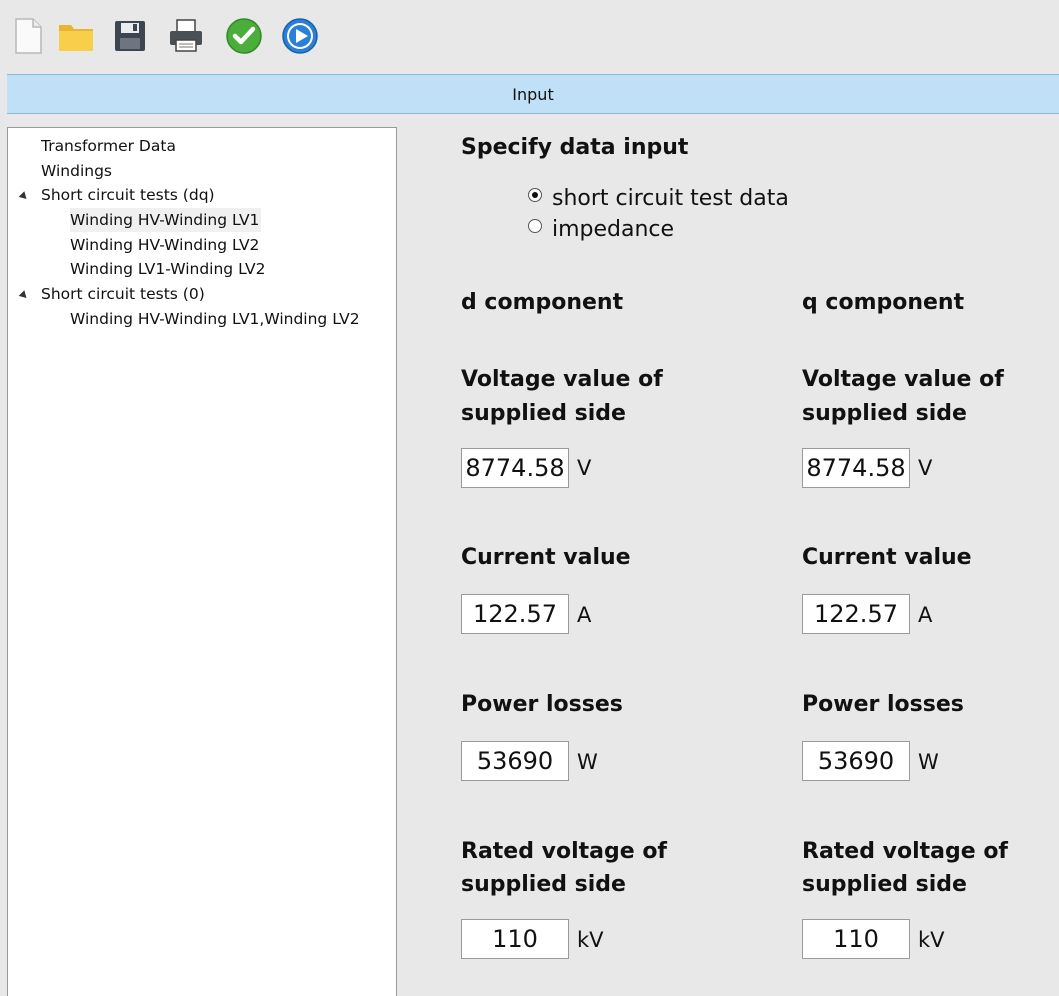  I want to click on q-rated-input: 110, so click(856, 939).